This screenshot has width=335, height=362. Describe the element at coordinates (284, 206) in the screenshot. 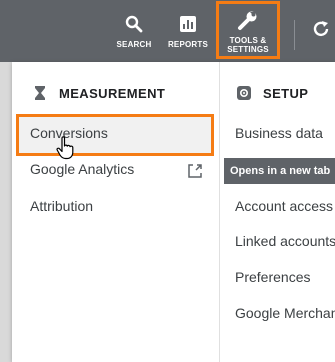

I see `menu-item-account-access: Account access` at that location.